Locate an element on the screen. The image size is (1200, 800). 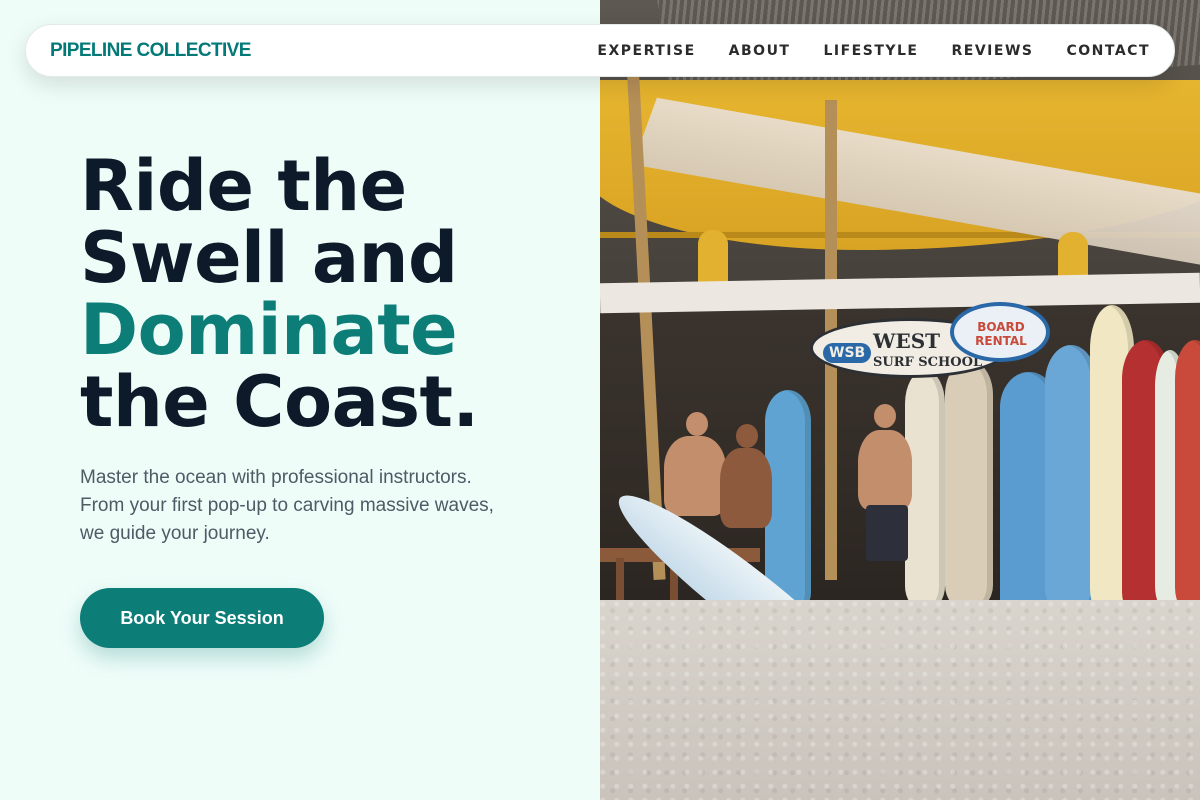
headline-line-1: Ride the is located at coordinates (243, 186).